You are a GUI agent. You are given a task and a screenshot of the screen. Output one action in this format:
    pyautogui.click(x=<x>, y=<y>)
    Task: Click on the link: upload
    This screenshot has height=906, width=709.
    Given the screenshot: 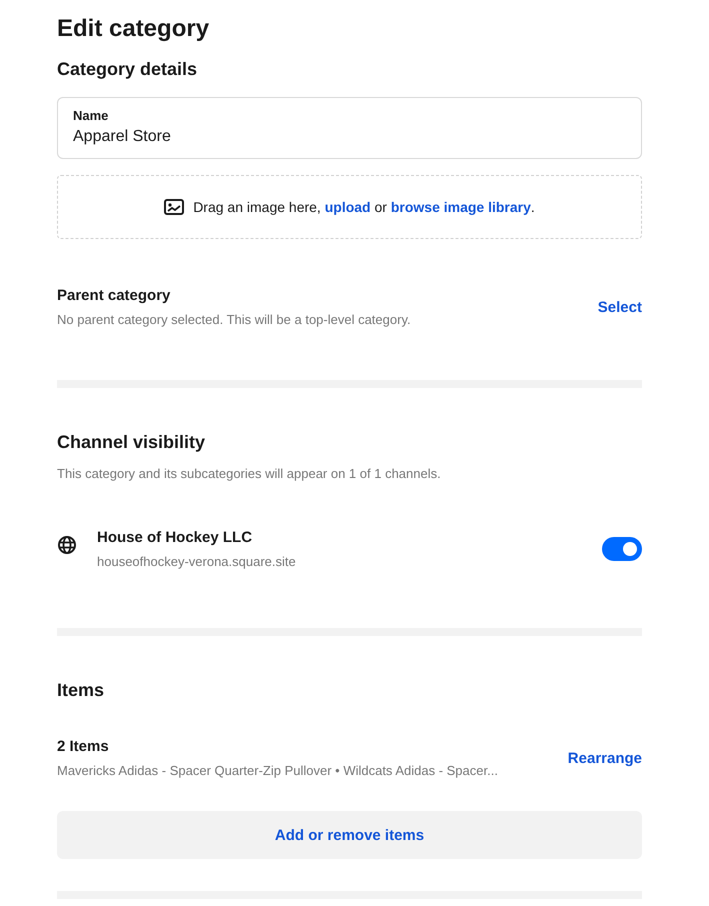 What is the action you would take?
    pyautogui.click(x=347, y=207)
    